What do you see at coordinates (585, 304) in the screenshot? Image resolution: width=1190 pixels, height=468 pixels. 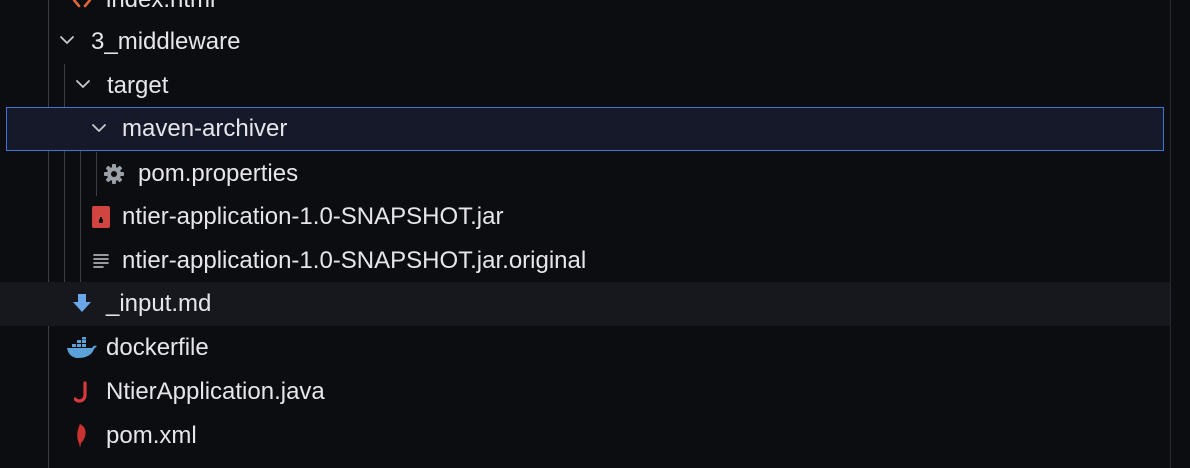 I see `tree-item-input-md: _input.md` at bounding box center [585, 304].